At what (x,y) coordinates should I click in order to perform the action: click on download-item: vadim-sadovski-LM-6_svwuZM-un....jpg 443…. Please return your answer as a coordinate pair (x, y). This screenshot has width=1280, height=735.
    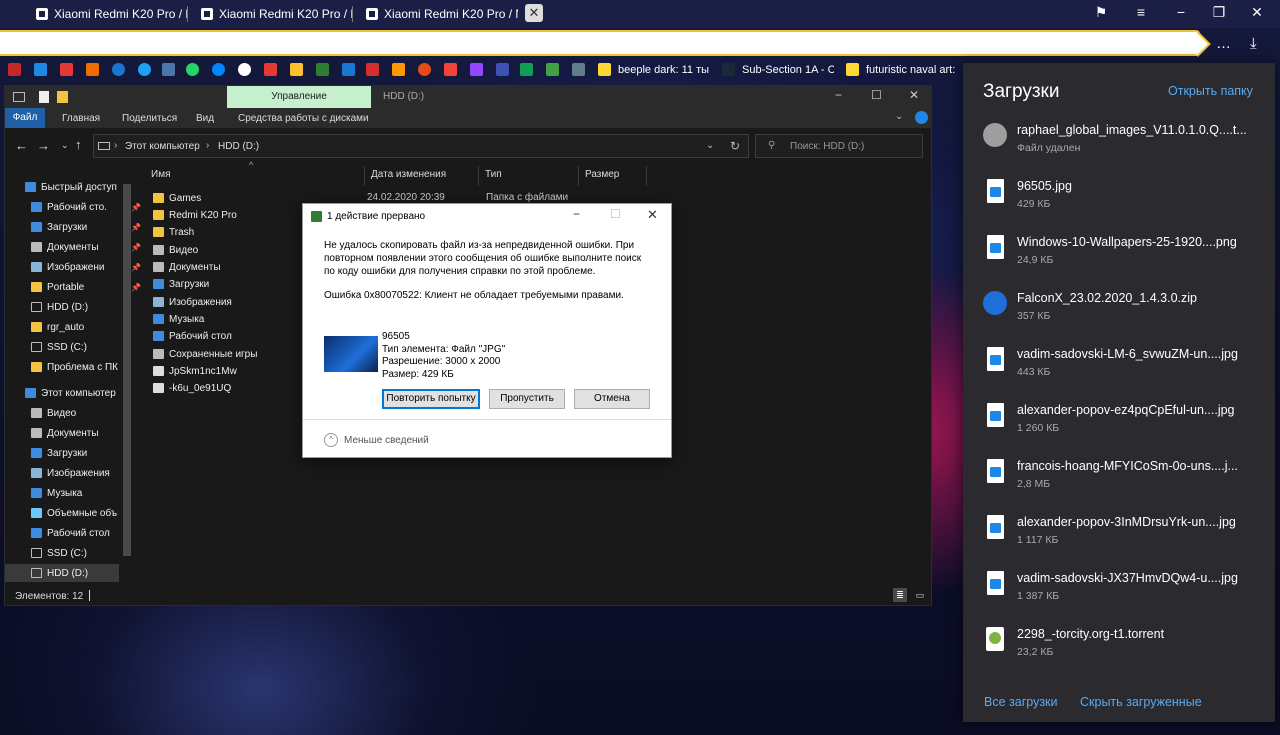
    Looking at the image, I should click on (1123, 369).